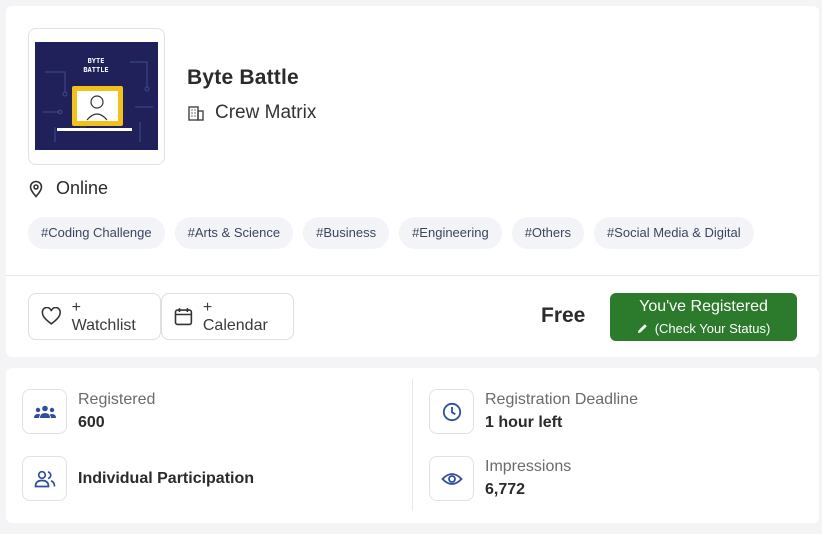 The width and height of the screenshot is (822, 534). Describe the element at coordinates (183, 317) in the screenshot. I see `calendar-icon` at that location.